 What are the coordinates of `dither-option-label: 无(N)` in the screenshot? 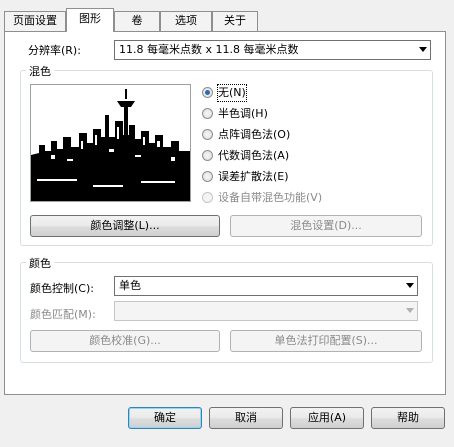 It's located at (232, 93).